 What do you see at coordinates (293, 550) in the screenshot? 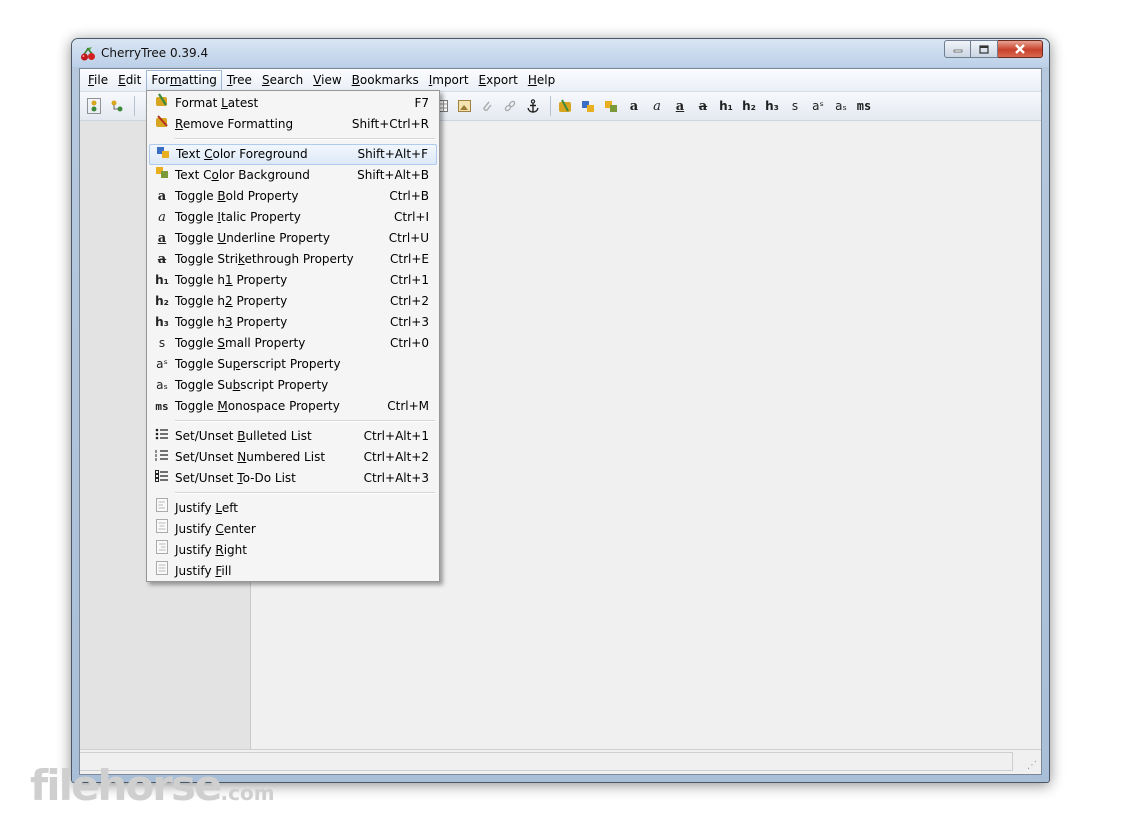
I see `menu-item-justify-right: Justify Right` at bounding box center [293, 550].